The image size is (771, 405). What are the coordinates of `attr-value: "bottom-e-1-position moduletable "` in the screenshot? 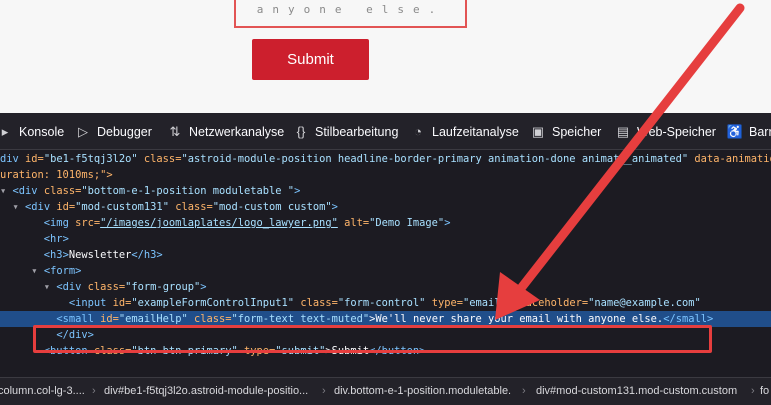 It's located at (188, 191).